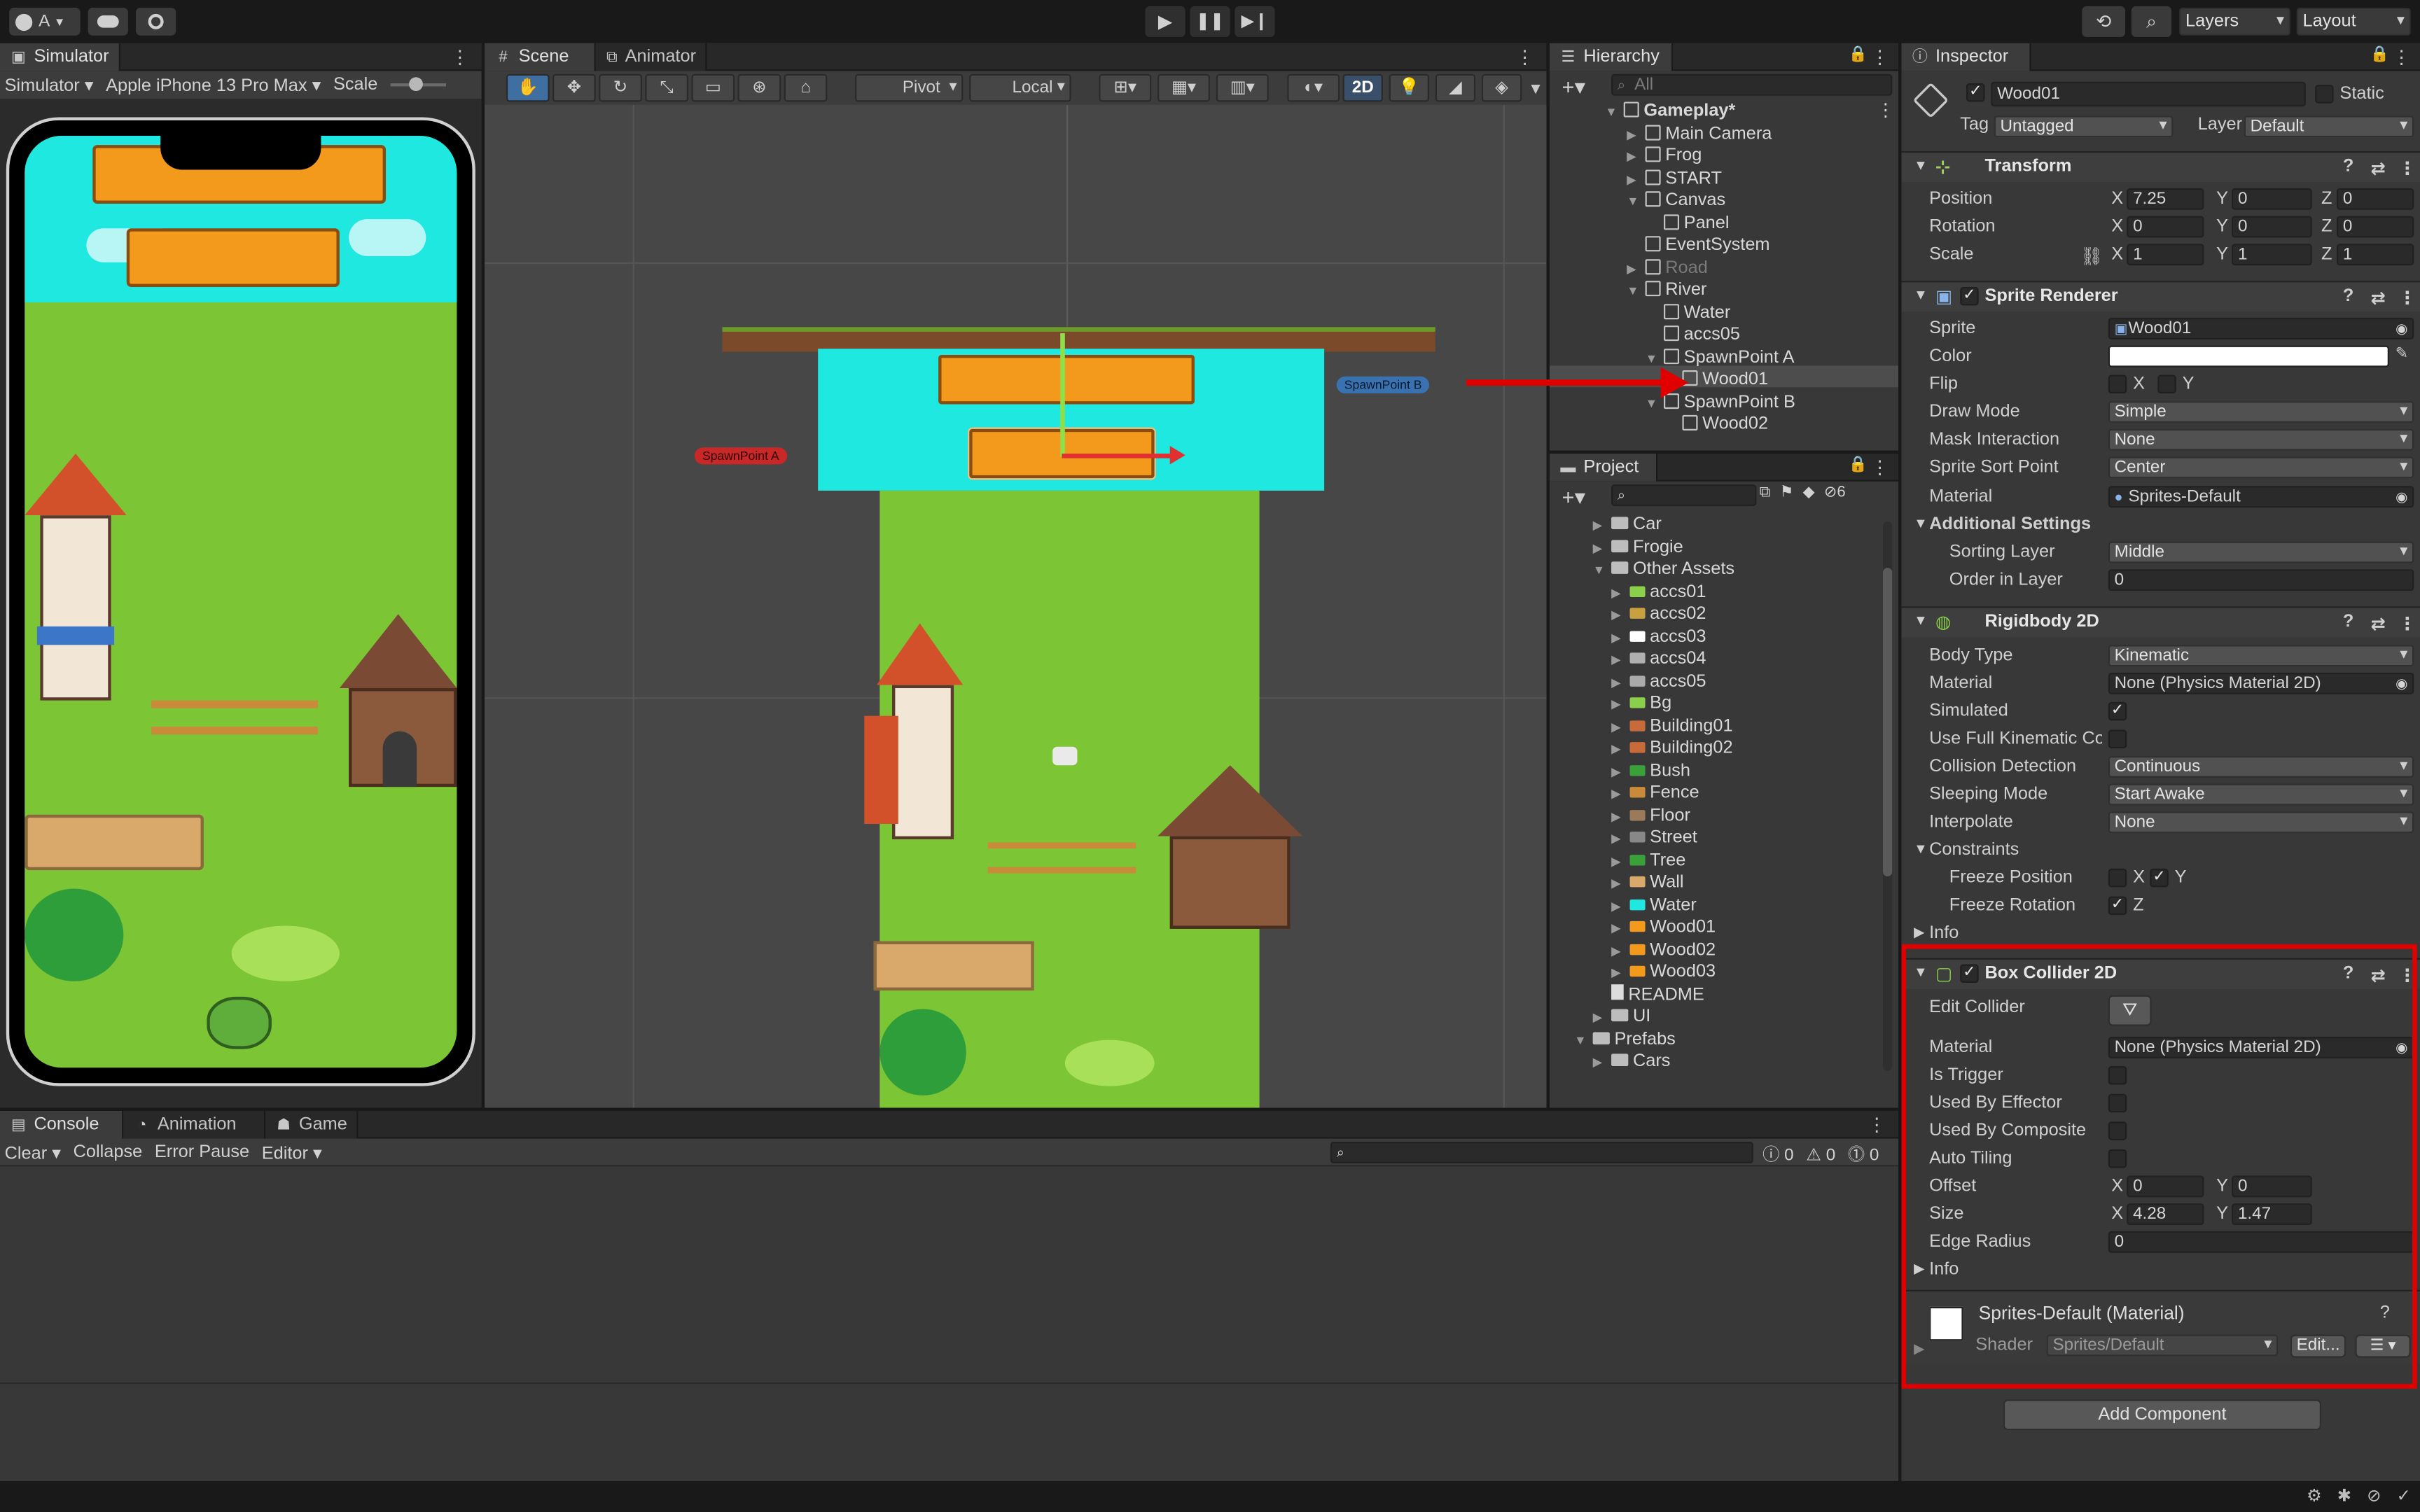  What do you see at coordinates (2375, 255) in the screenshot?
I see `scale-z-field: 1` at bounding box center [2375, 255].